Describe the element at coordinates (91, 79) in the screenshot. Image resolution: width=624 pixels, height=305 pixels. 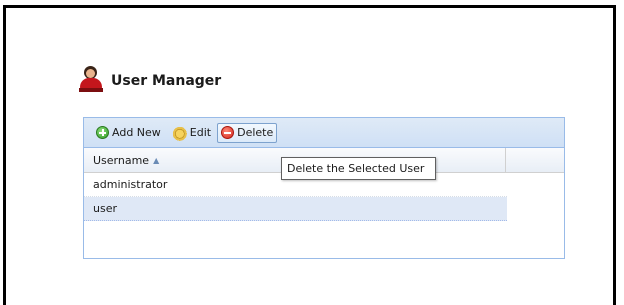
I see `user-icon` at that location.